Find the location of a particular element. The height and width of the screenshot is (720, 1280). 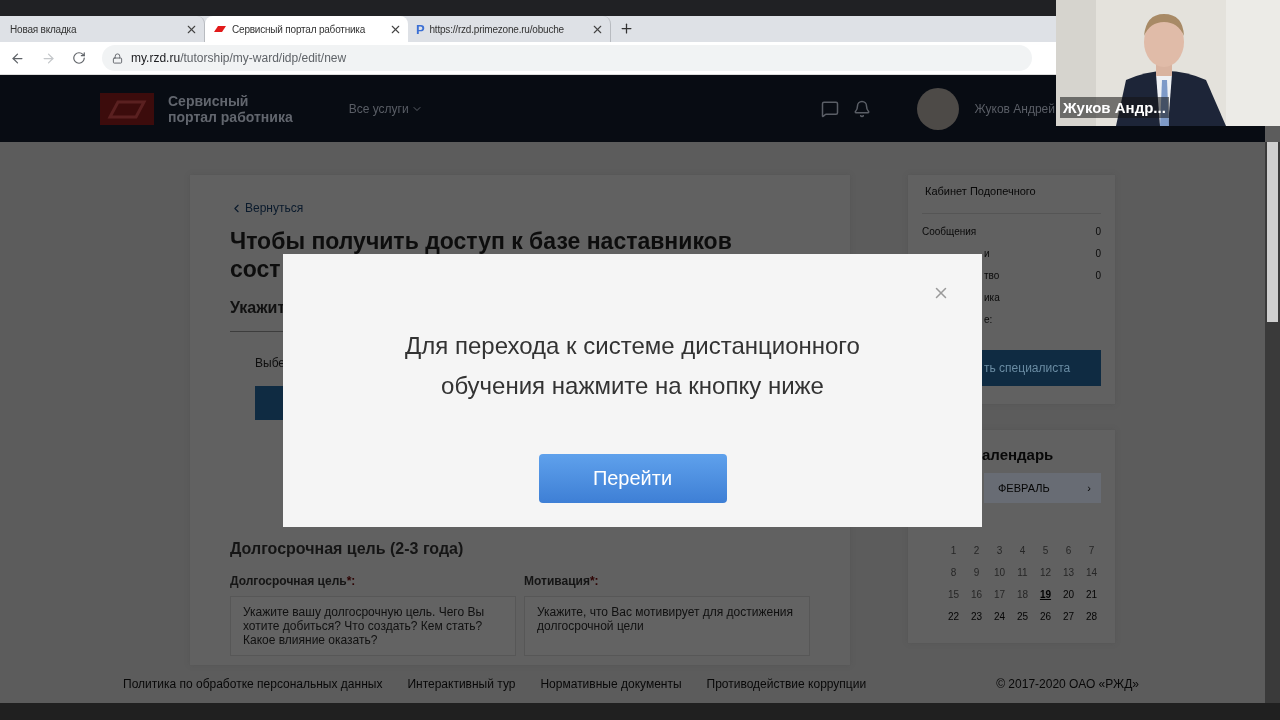

site-icon: P is located at coordinates (420, 29).